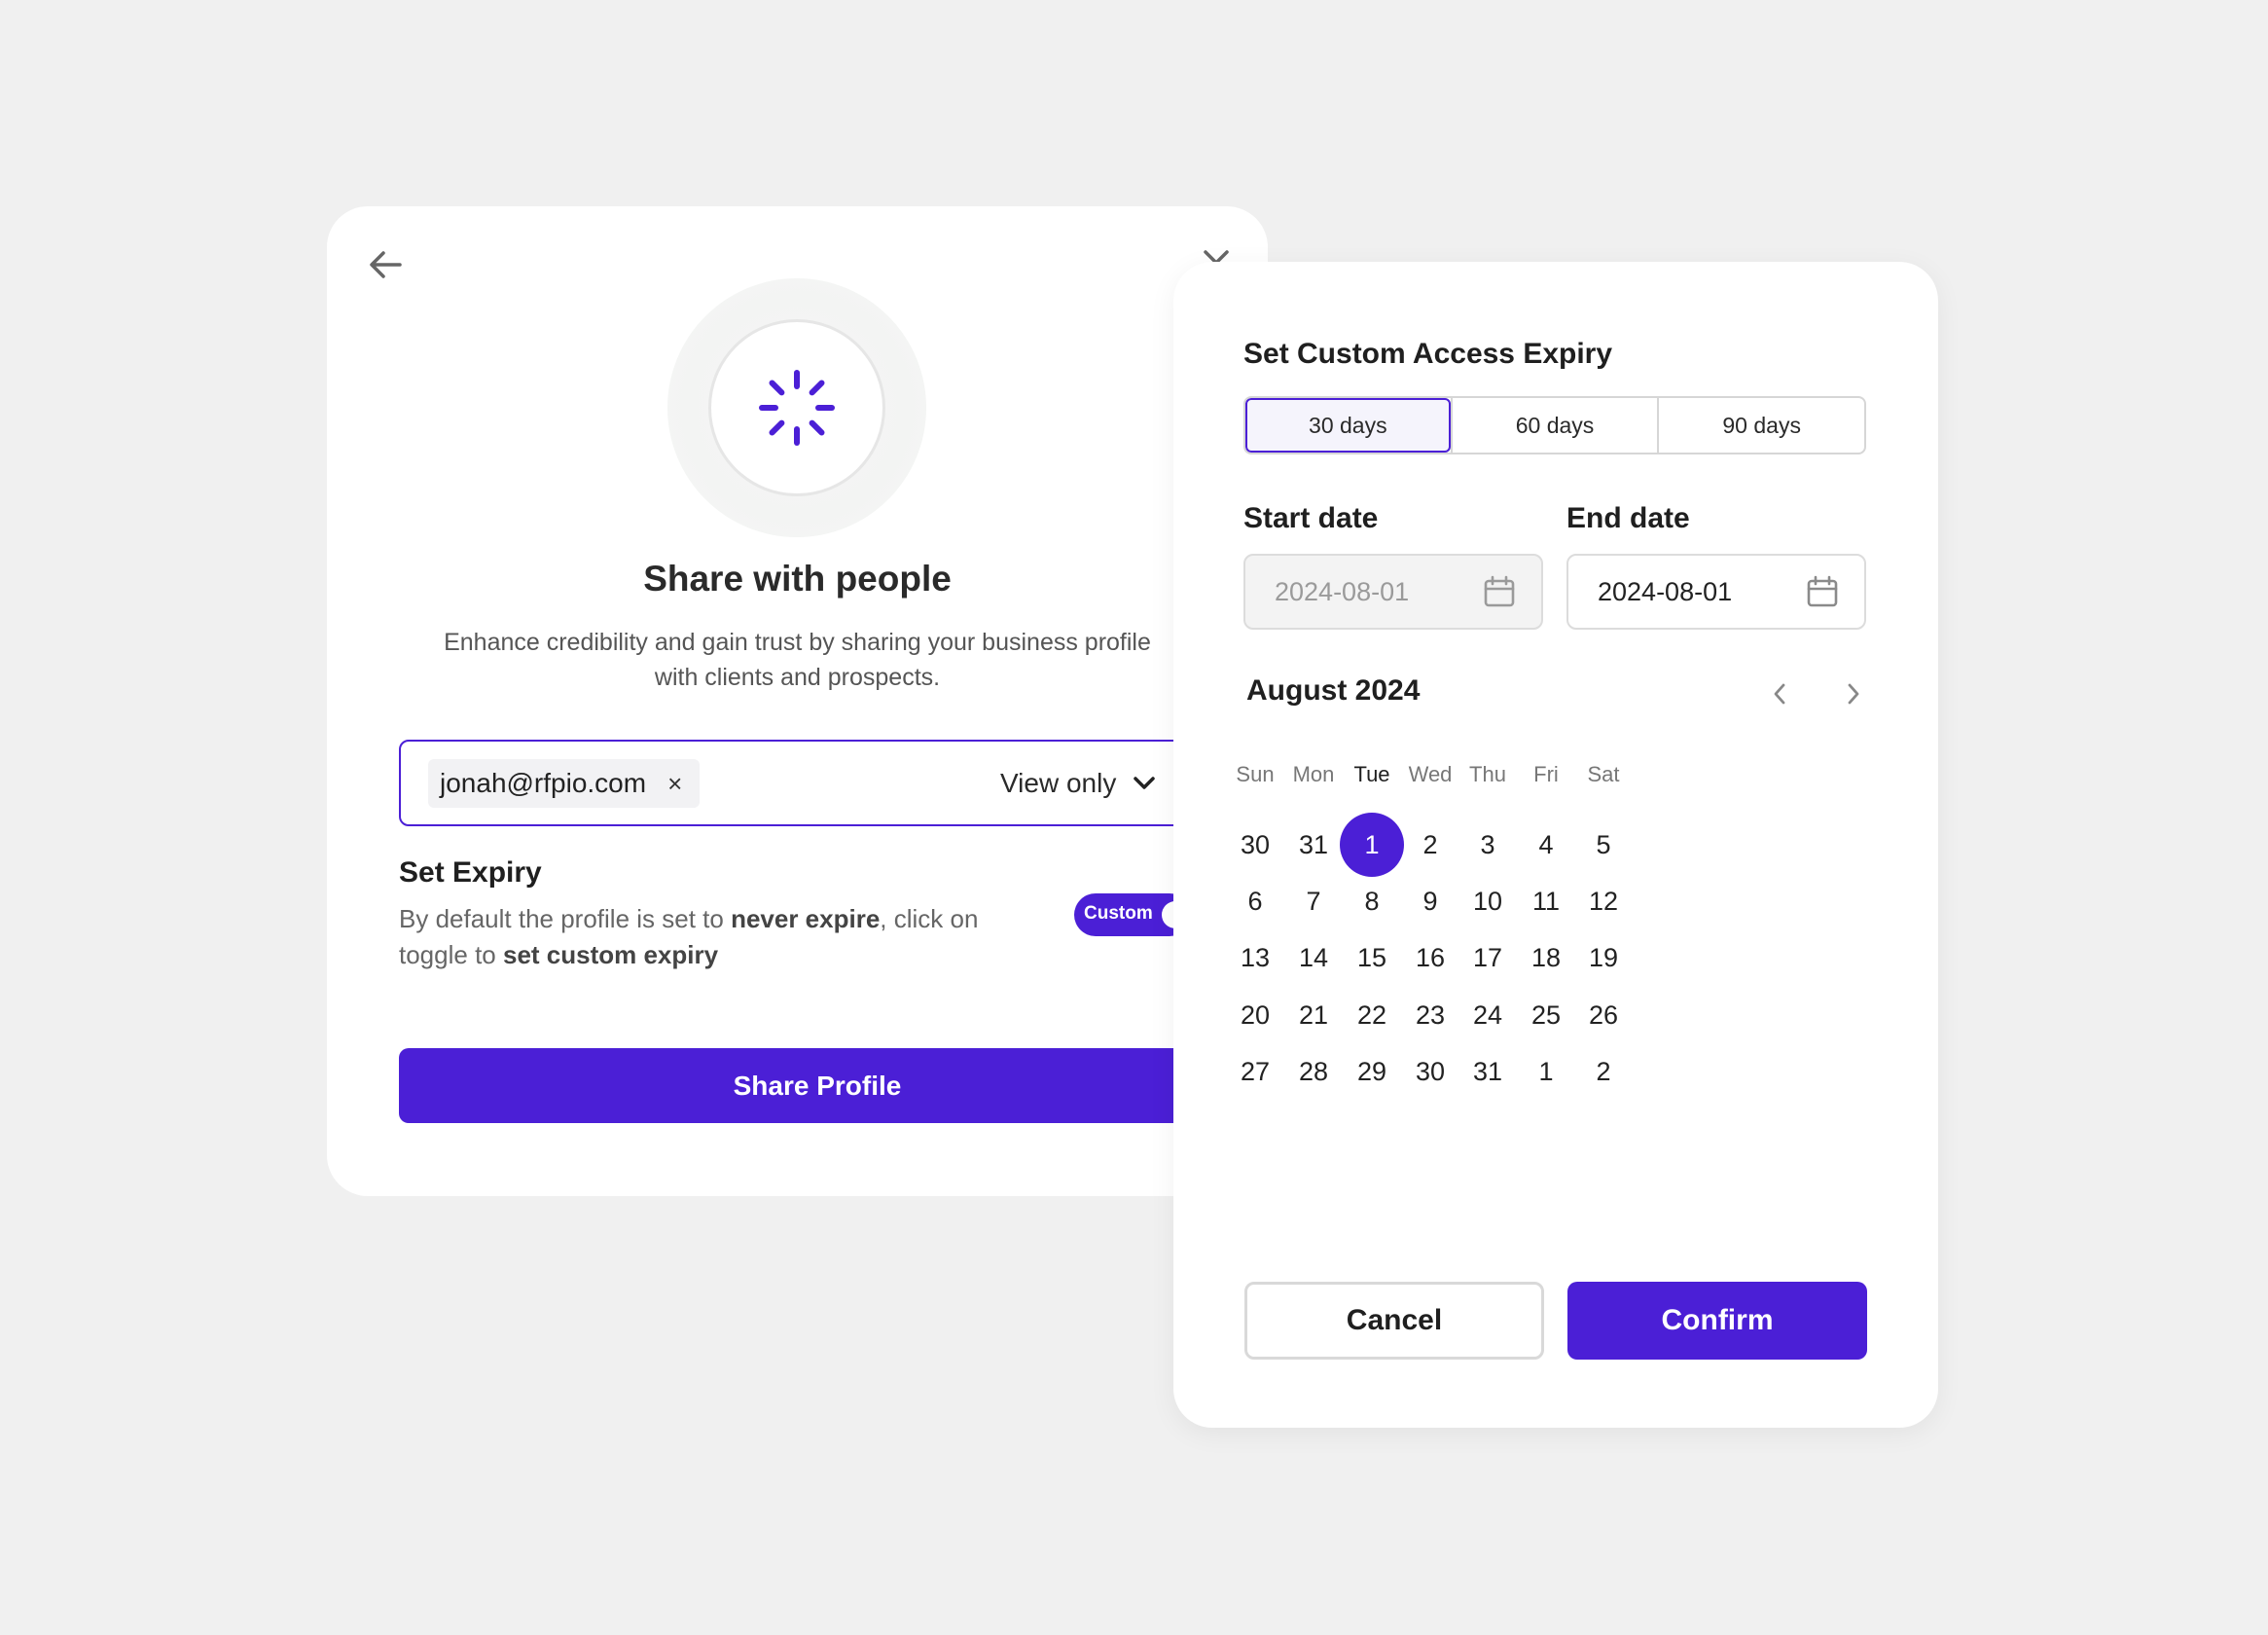  I want to click on permission-value: View only, so click(1058, 783).